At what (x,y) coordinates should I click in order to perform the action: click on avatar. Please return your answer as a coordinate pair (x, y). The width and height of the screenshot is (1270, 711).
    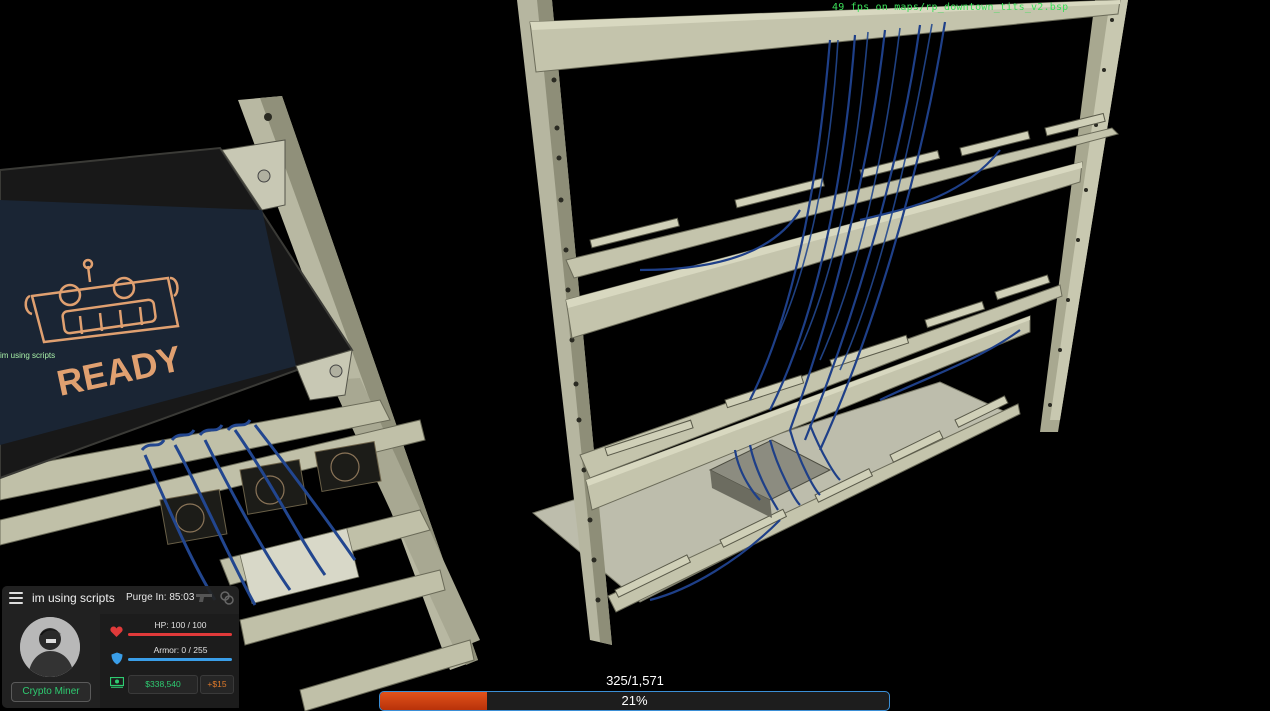
    Looking at the image, I should click on (50, 647).